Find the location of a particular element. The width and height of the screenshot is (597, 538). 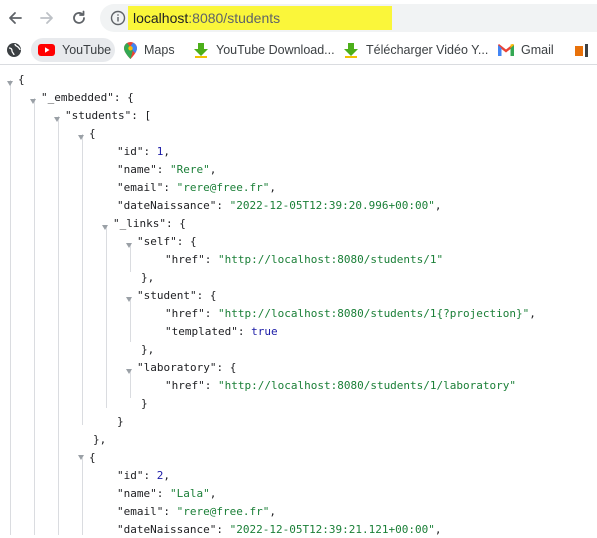

json-key: "_links" is located at coordinates (139, 223).